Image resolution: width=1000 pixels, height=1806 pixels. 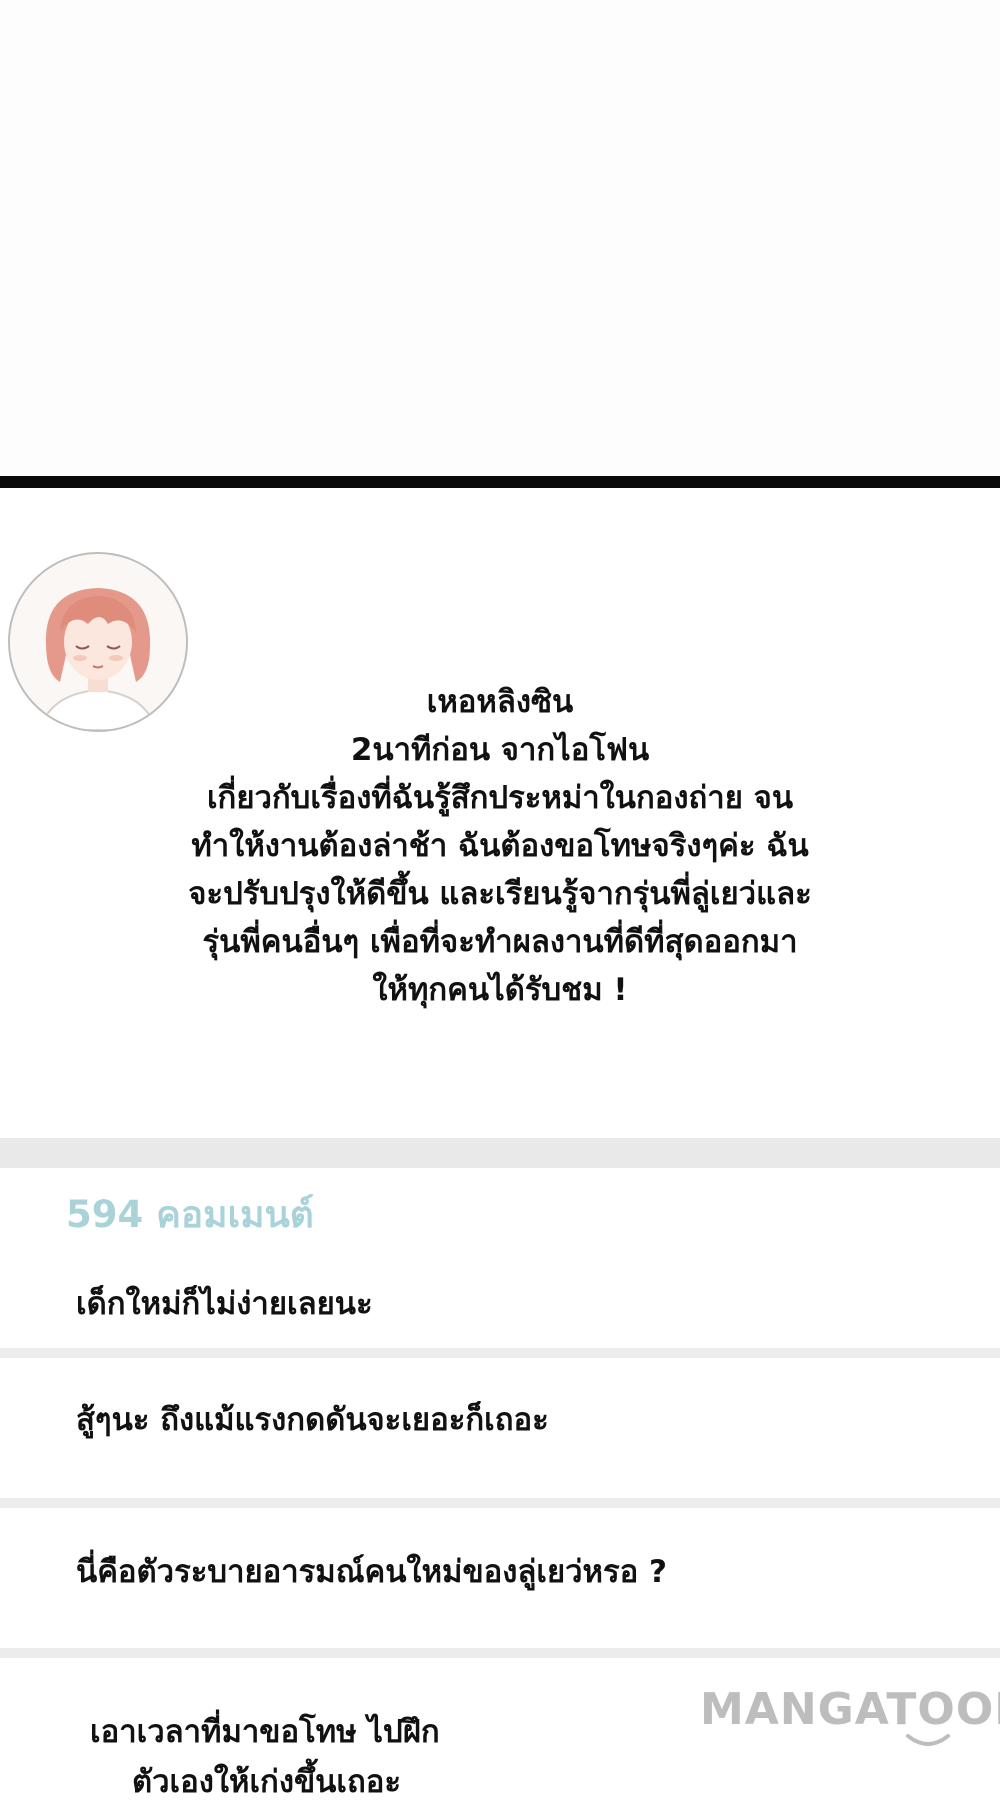 I want to click on smile-icon, so click(x=928, y=1740).